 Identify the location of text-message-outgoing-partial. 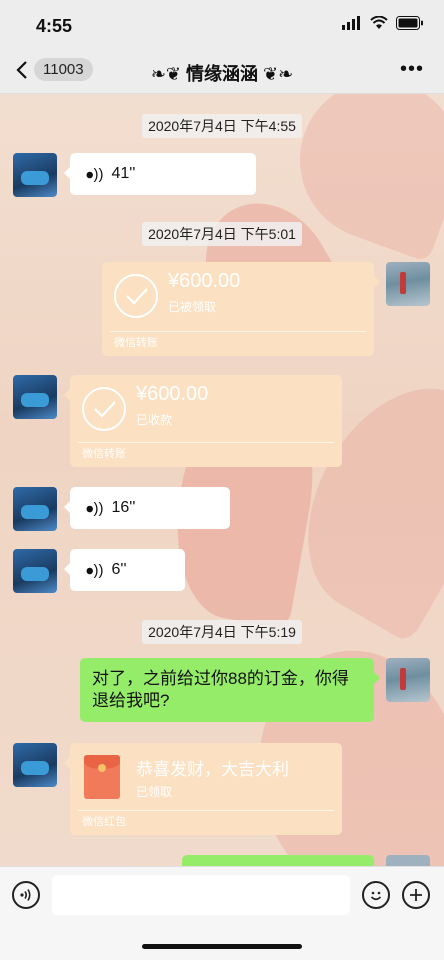
(278, 860).